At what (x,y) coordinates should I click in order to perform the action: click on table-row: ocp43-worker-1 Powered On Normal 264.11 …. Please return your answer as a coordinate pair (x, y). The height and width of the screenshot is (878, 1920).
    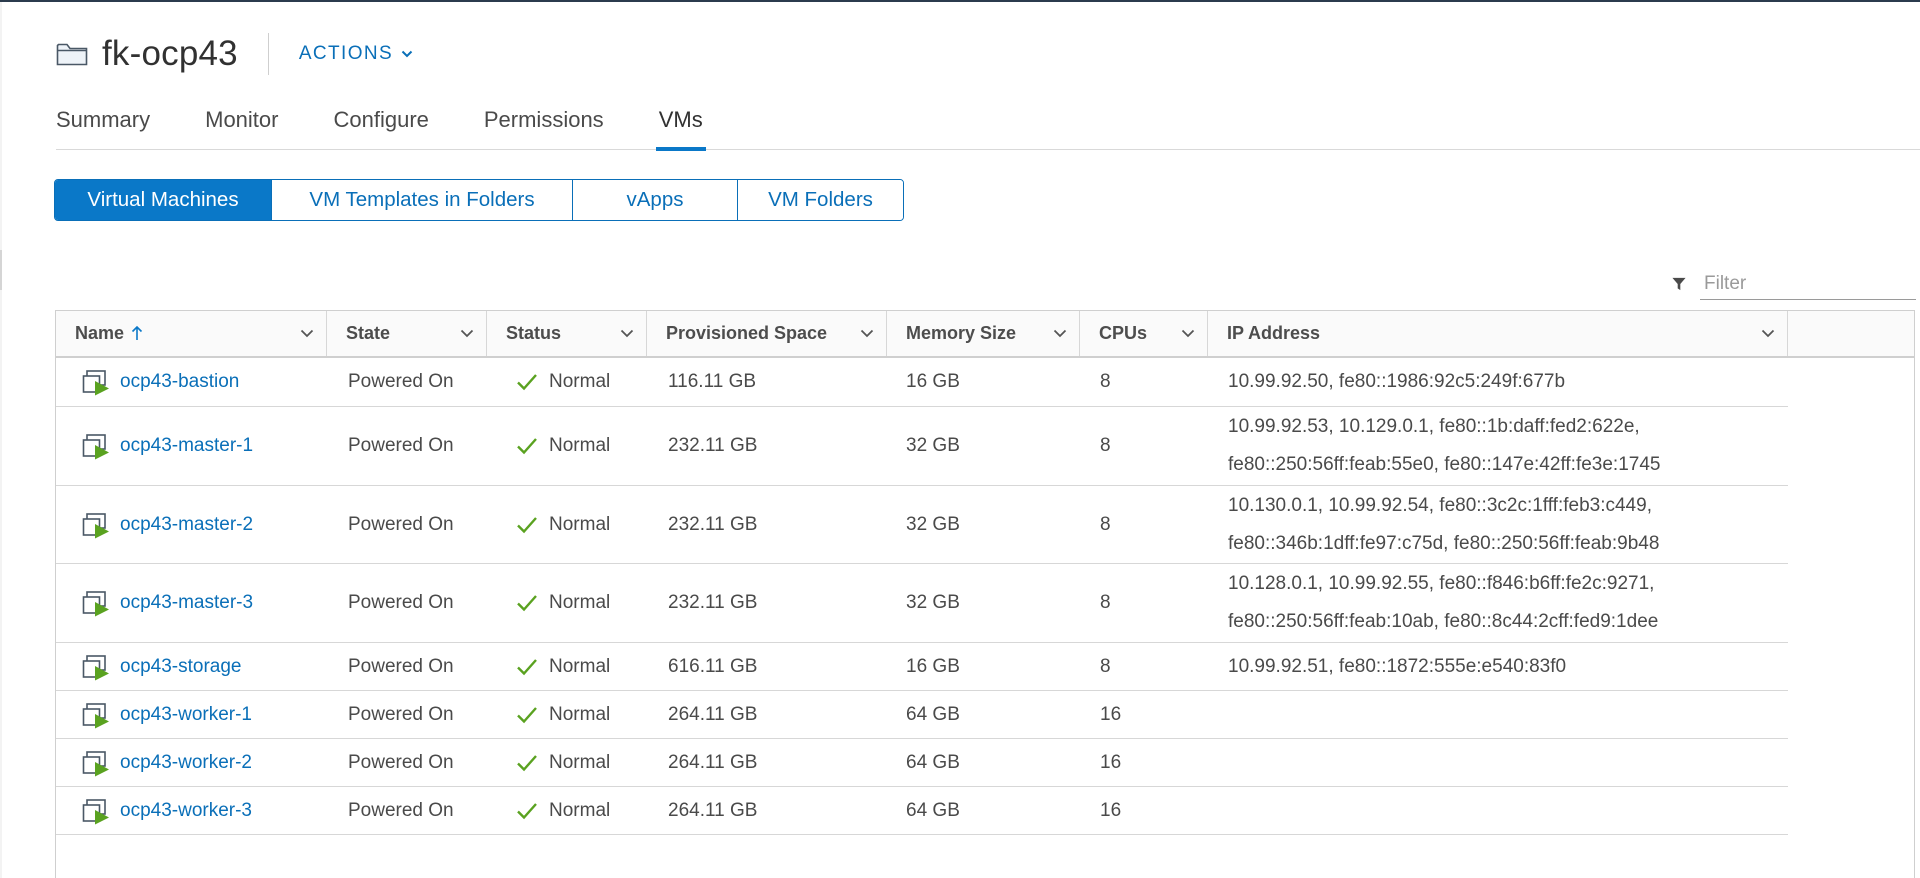
    Looking at the image, I should click on (922, 715).